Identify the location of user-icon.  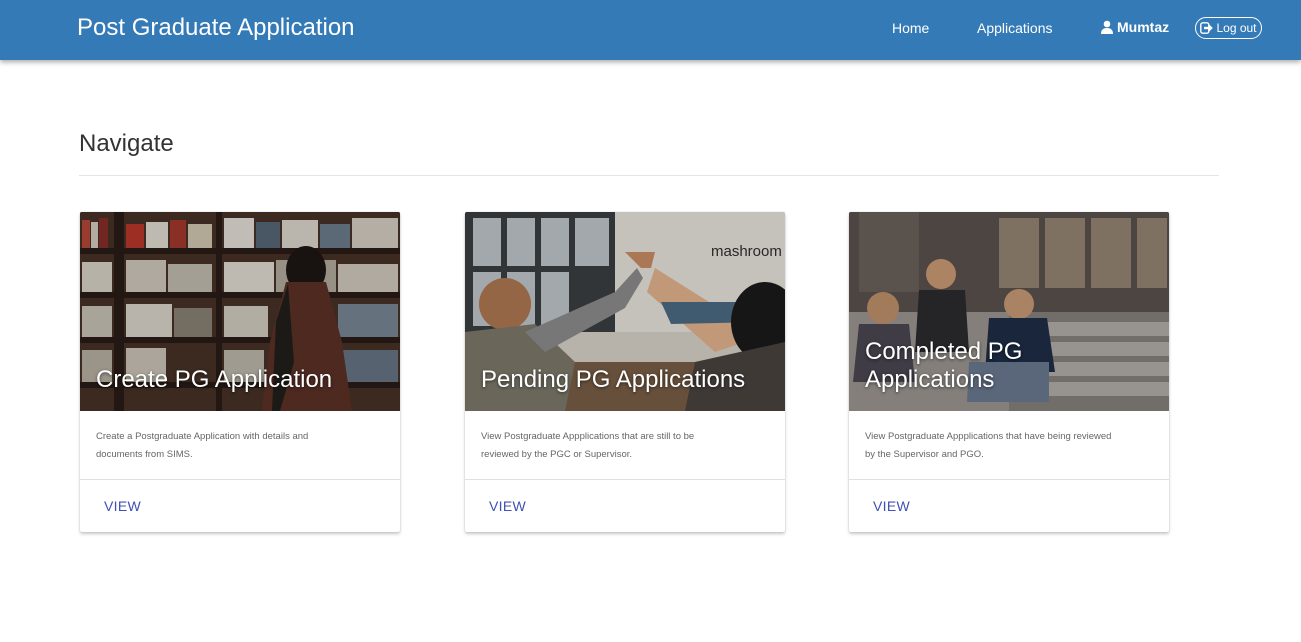
(1107, 27).